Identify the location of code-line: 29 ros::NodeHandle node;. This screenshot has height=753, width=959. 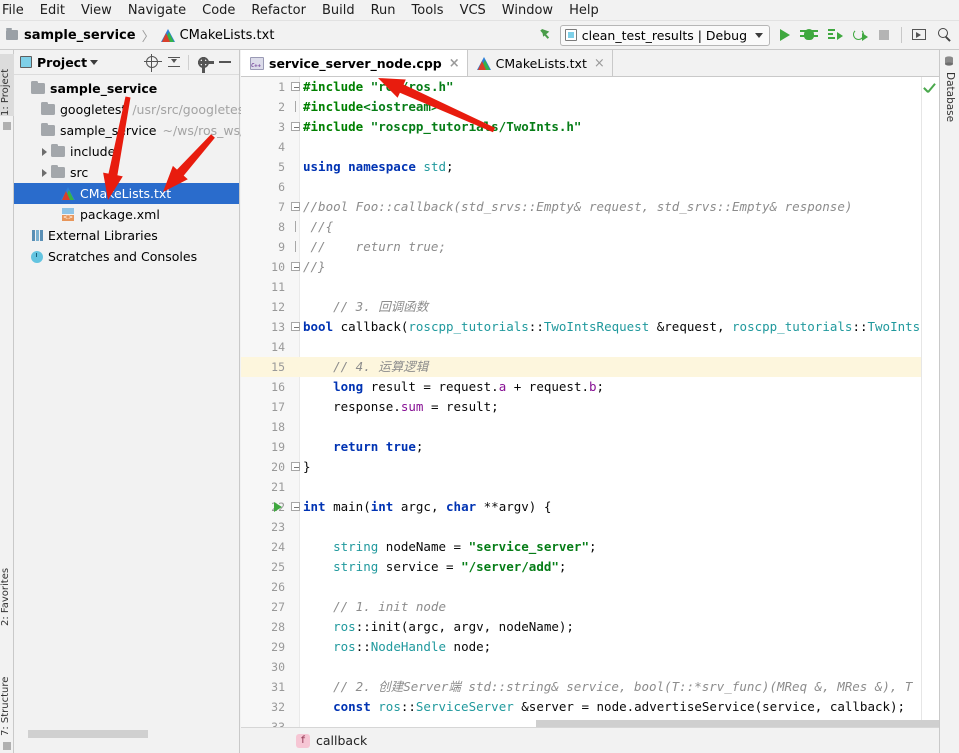
(590, 647).